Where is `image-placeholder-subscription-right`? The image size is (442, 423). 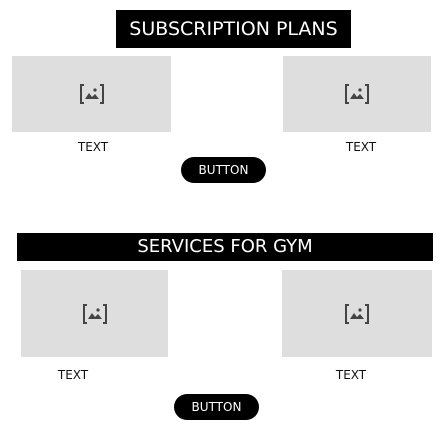
image-placeholder-subscription-right is located at coordinates (357, 94).